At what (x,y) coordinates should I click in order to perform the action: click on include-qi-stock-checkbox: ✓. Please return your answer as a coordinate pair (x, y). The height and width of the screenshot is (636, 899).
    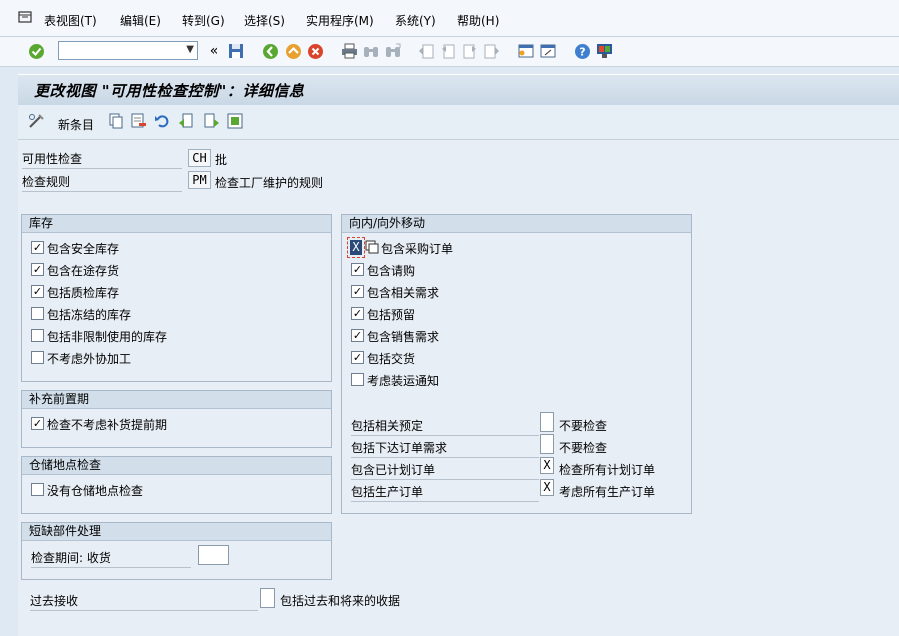
    Looking at the image, I should click on (37, 291).